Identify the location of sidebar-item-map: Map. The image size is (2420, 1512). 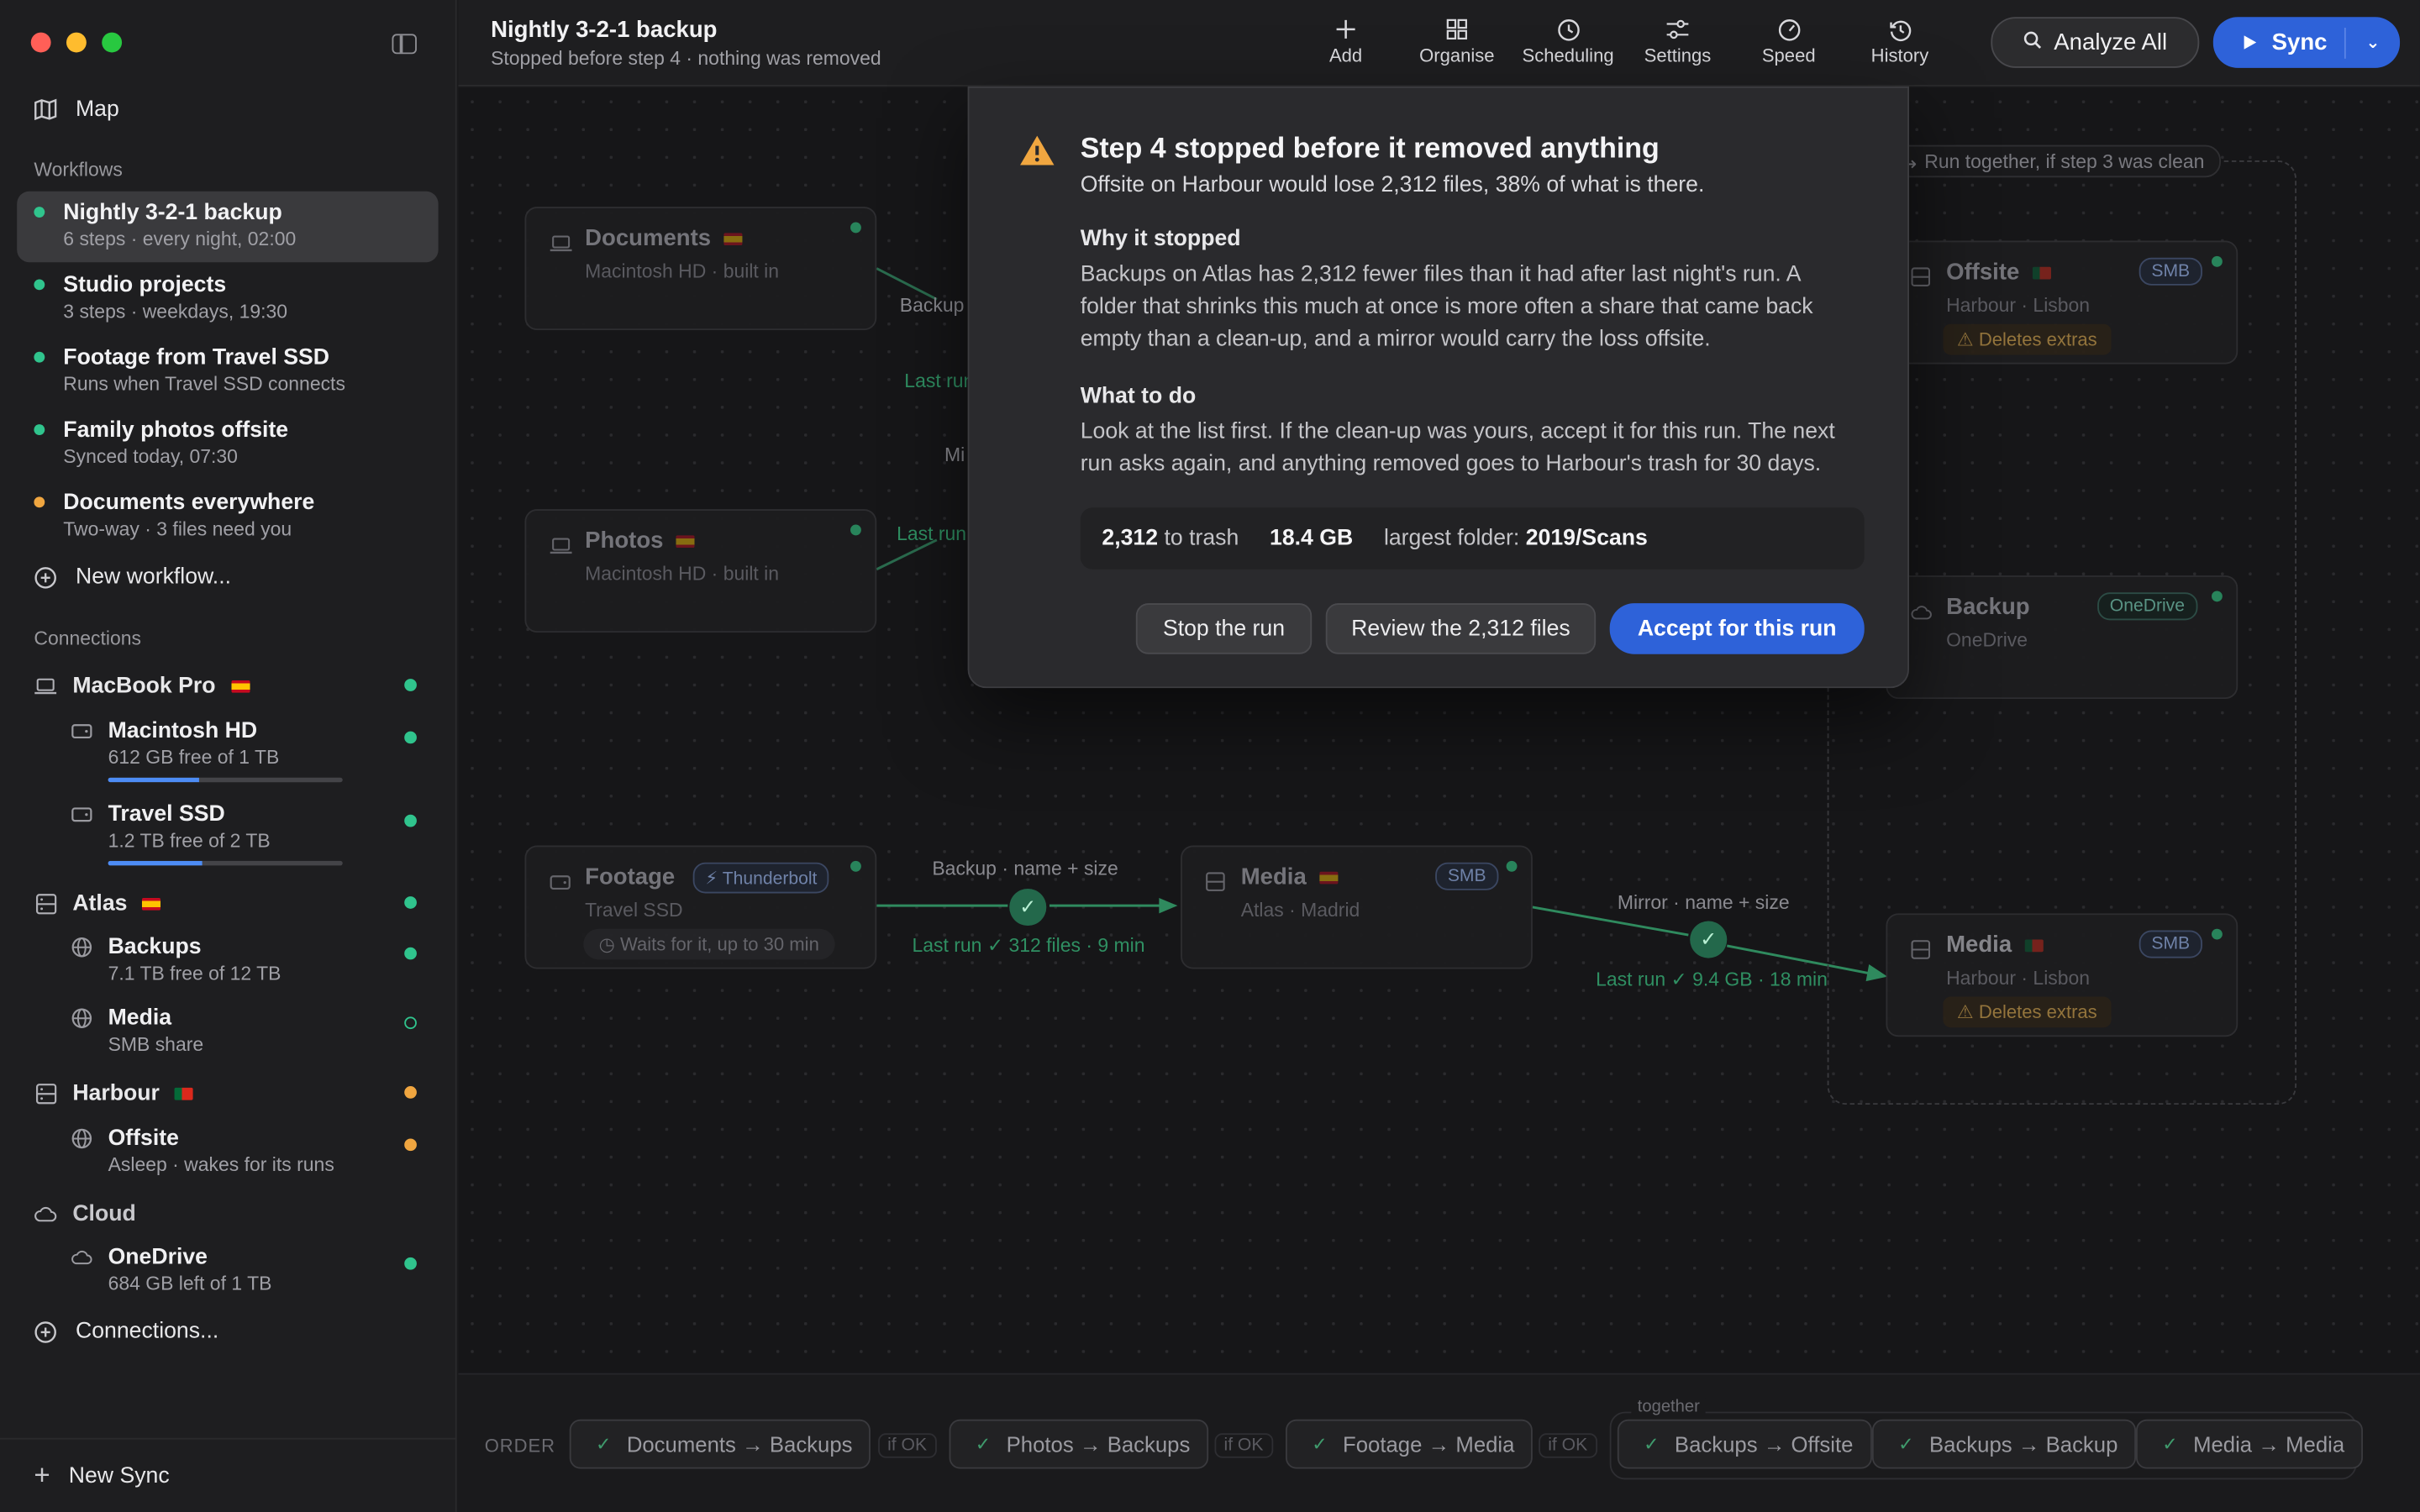
(77, 109).